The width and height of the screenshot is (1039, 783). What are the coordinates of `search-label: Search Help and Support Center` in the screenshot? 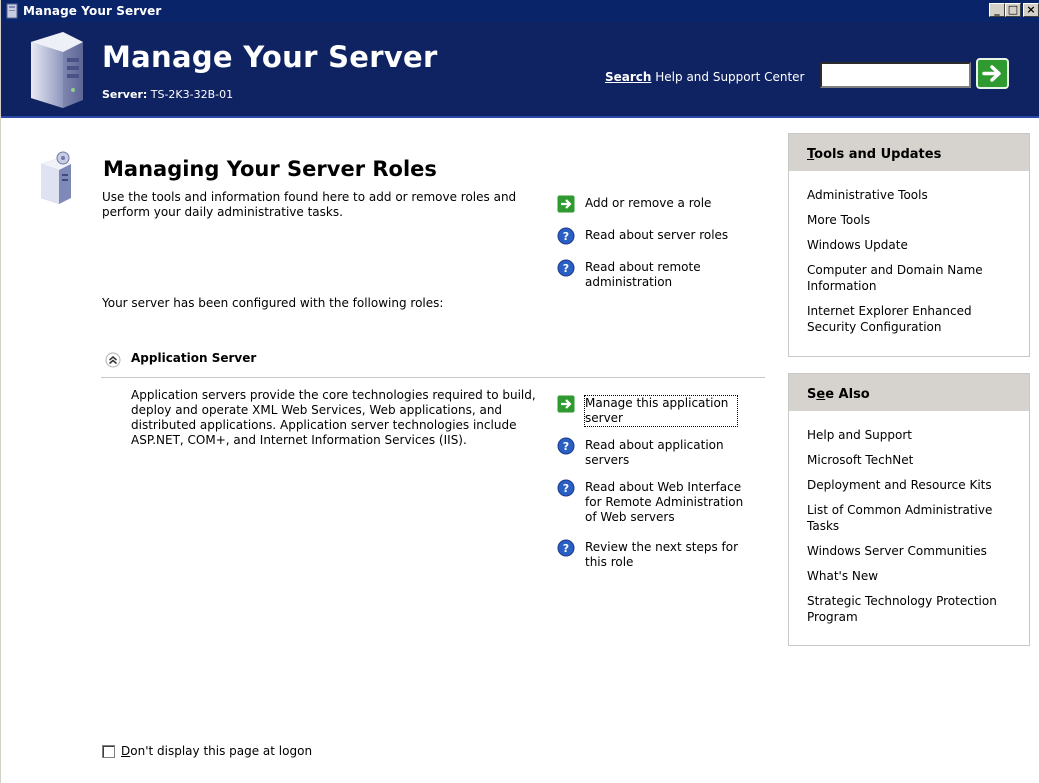 It's located at (704, 77).